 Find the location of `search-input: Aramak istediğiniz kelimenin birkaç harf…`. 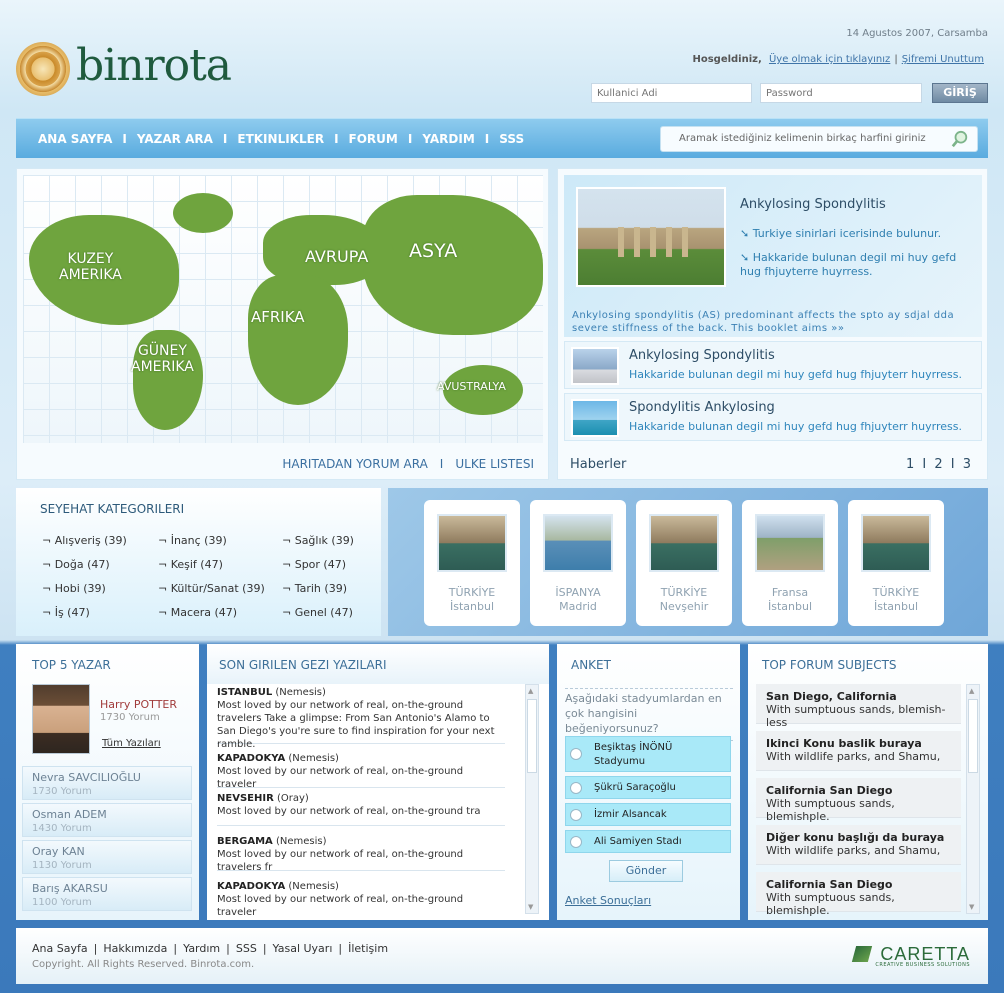

search-input: Aramak istediğiniz kelimenin birkaç harf… is located at coordinates (819, 139).